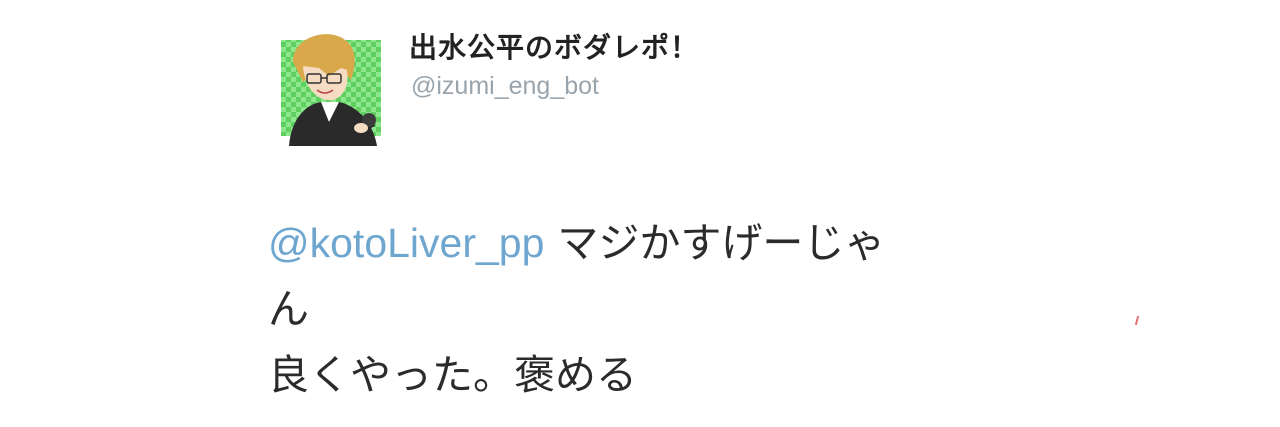 The image size is (1280, 427). I want to click on mention-link: @kotoLiver_pp, so click(406, 243).